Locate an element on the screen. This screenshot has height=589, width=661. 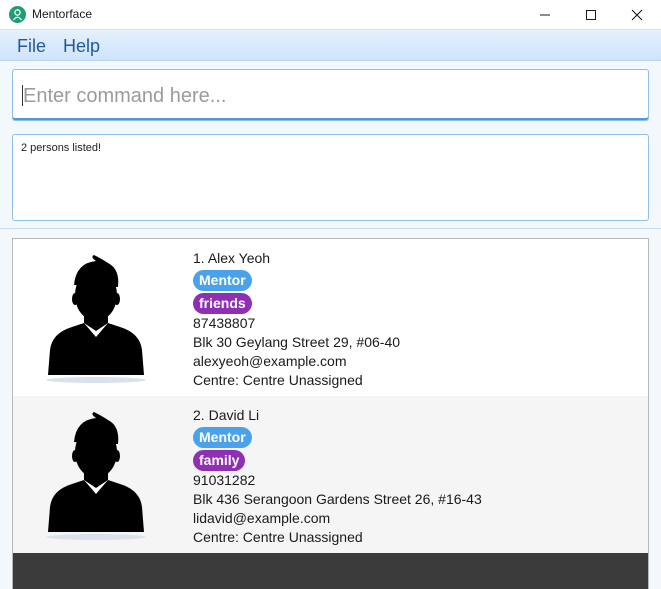
title-bar: Mentorface is located at coordinates (330, 15).